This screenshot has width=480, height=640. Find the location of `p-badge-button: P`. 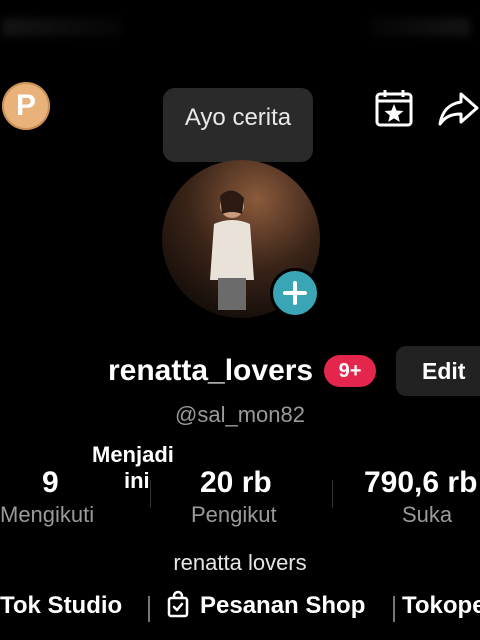

p-badge-button: P is located at coordinates (26, 106).